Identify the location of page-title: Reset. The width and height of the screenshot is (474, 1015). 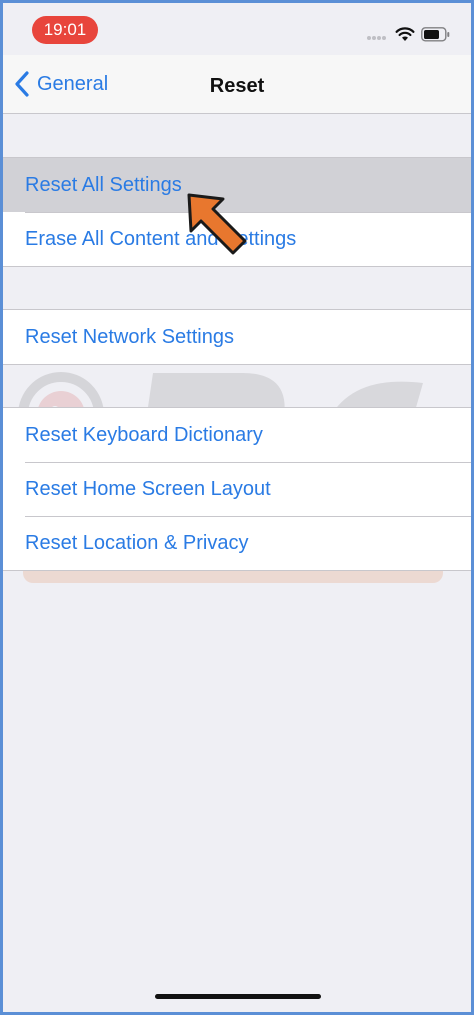
(237, 86).